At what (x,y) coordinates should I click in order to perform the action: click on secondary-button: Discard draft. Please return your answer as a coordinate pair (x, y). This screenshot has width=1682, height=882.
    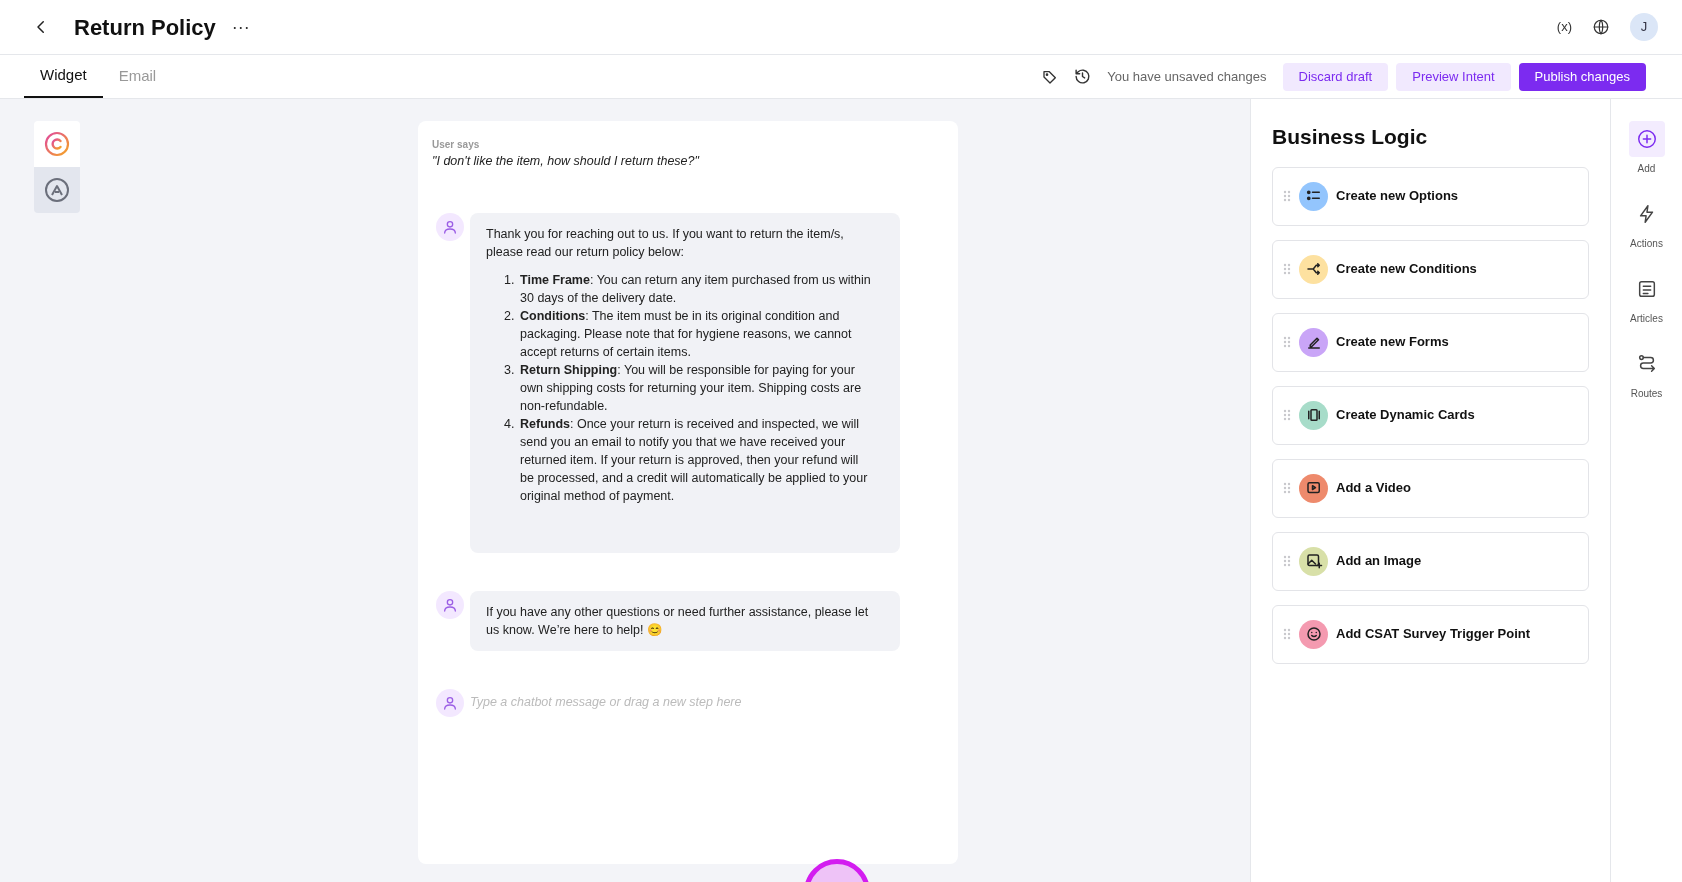
    Looking at the image, I should click on (1335, 76).